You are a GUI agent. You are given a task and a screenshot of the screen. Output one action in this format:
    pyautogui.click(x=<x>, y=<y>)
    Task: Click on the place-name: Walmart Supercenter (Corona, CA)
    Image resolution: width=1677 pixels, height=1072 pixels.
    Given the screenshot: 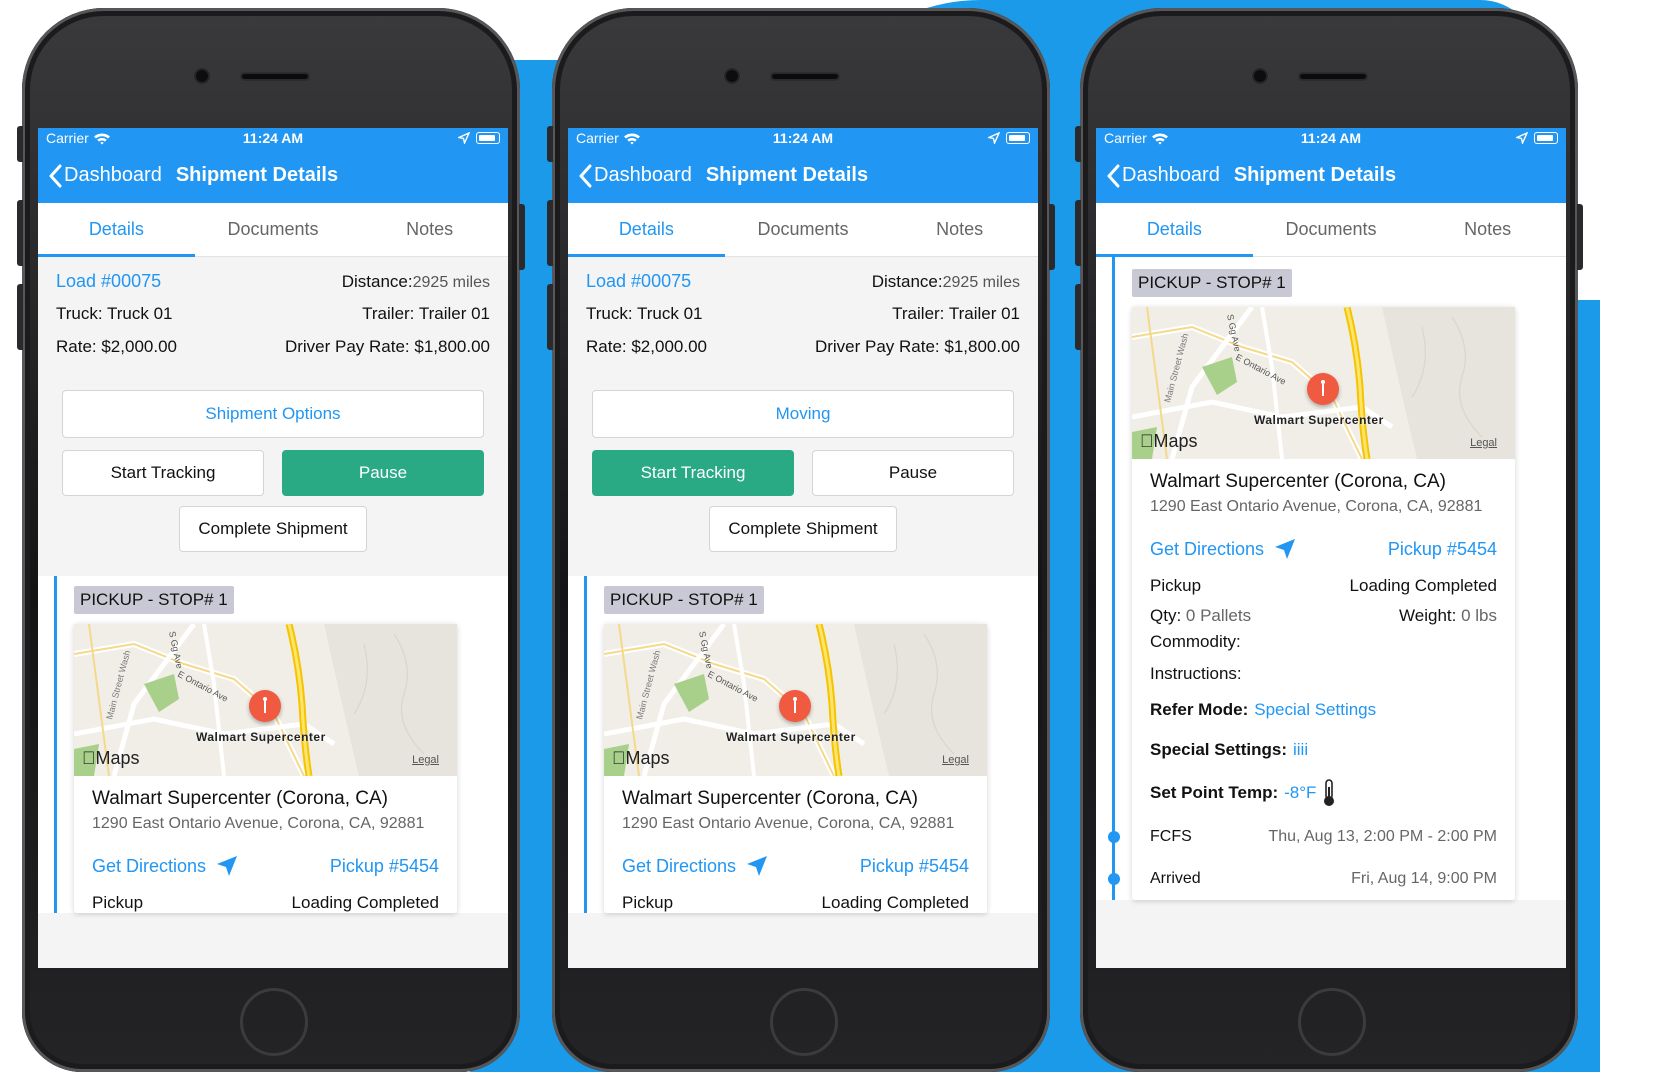 What is the action you would take?
    pyautogui.click(x=770, y=798)
    